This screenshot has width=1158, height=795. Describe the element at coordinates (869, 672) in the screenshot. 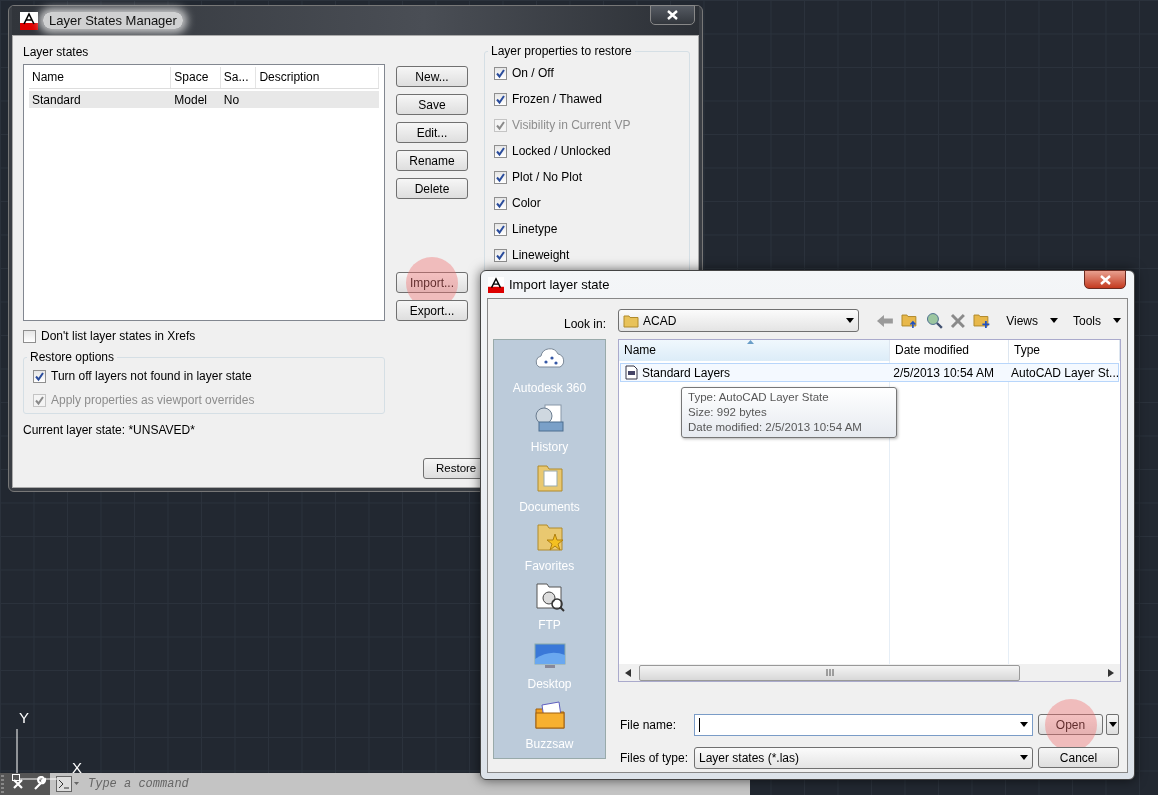

I see `horizontal-scrollbar` at that location.